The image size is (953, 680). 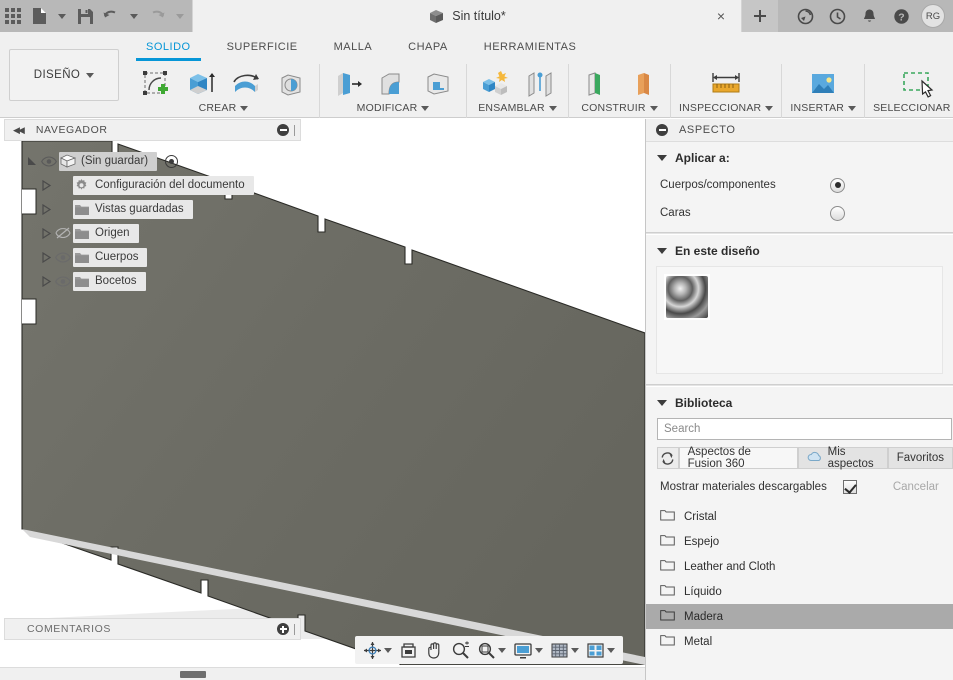 What do you see at coordinates (642, 84) in the screenshot?
I see `axis-plane-icon` at bounding box center [642, 84].